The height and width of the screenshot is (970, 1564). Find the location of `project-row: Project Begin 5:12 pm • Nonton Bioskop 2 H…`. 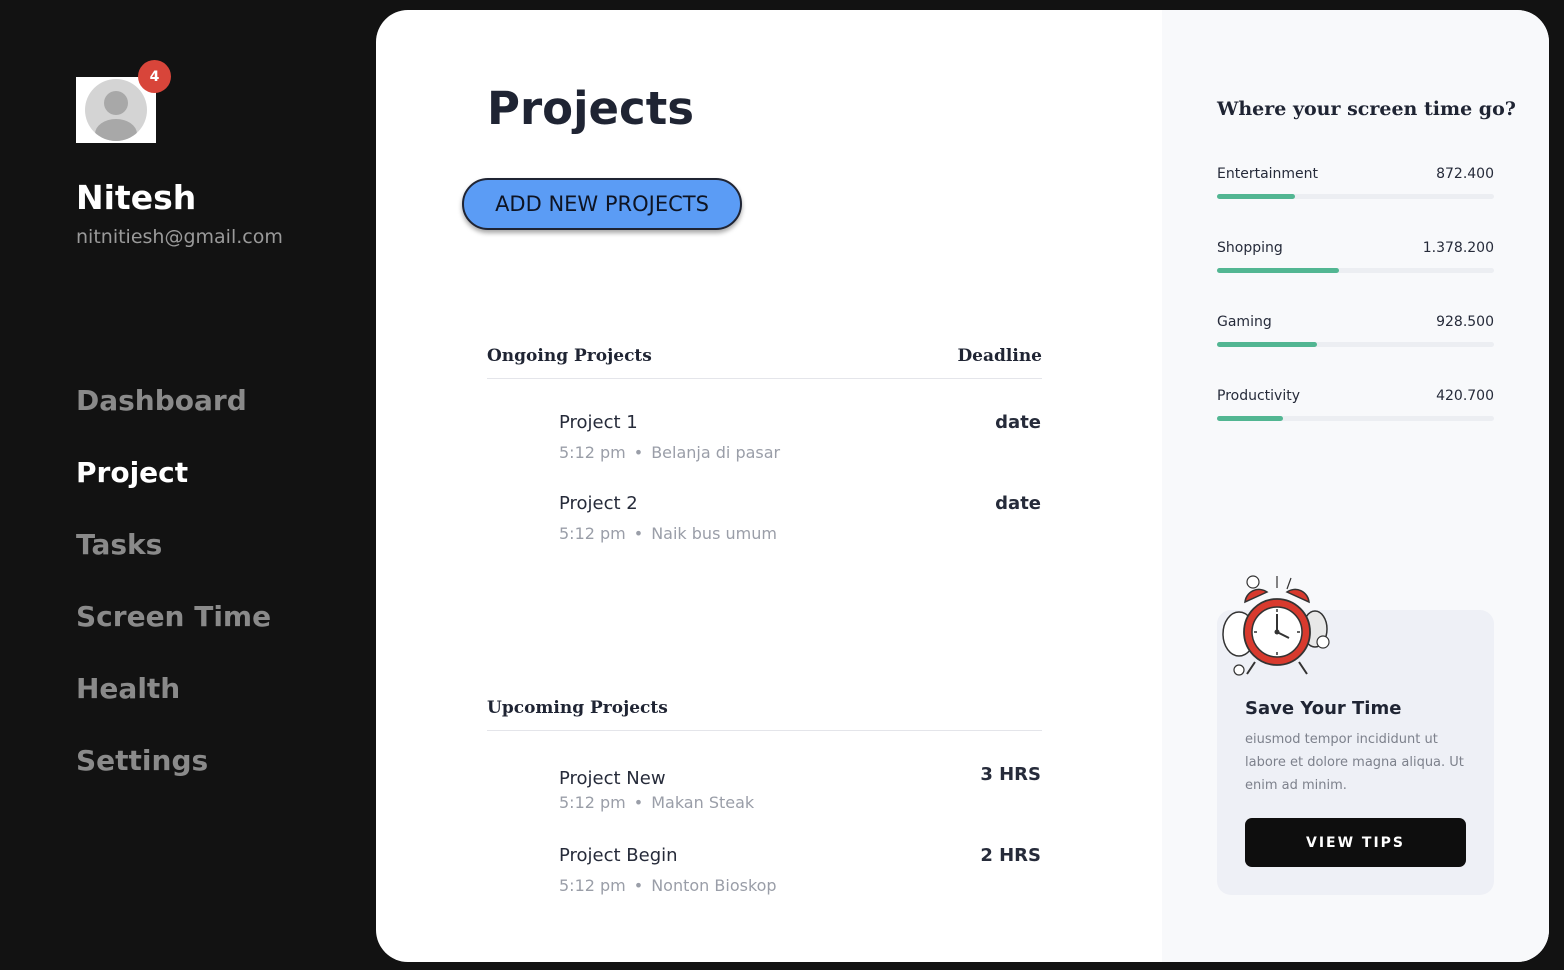

project-row: Project Begin 5:12 pm • Nonton Bioskop 2 H… is located at coordinates (800, 870).